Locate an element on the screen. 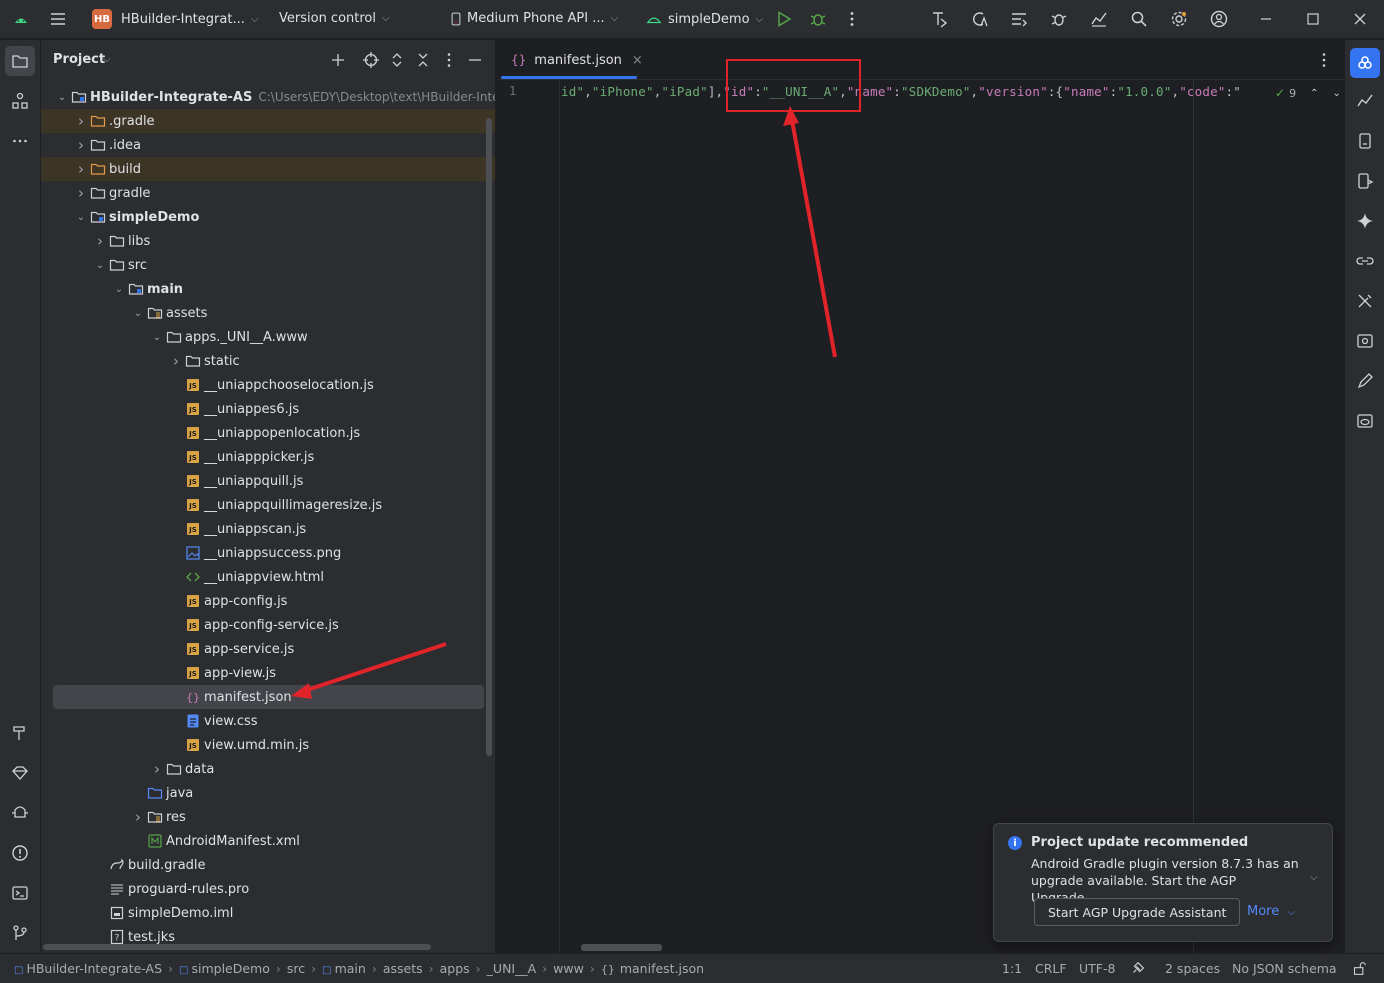  annotation-arrow-code is located at coordinates (813, 238).